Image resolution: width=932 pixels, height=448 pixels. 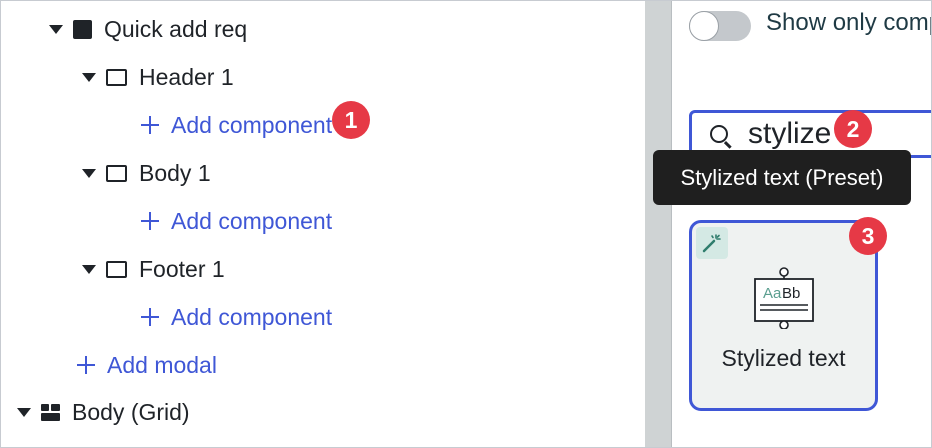 I want to click on filled-square-icon, so click(x=82, y=29).